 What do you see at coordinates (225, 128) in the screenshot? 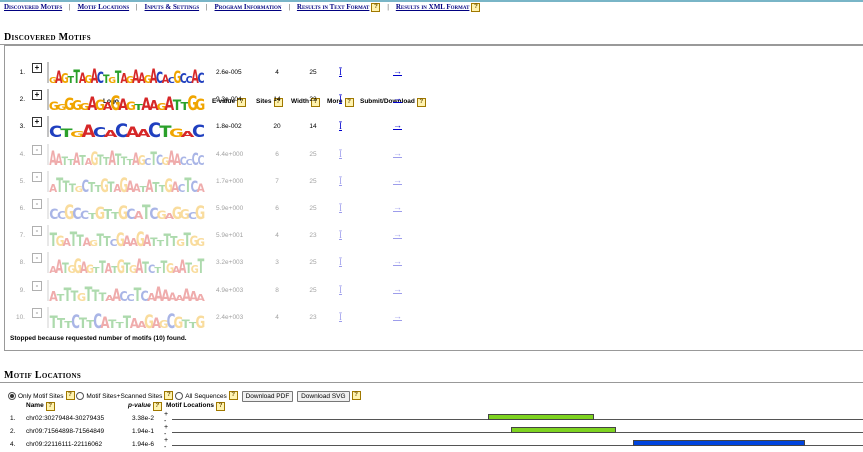
I see `motif-row: 3. + C T G A C A C A A C T G A C 1.8e-002 20 14 Ĭ →` at bounding box center [225, 128].